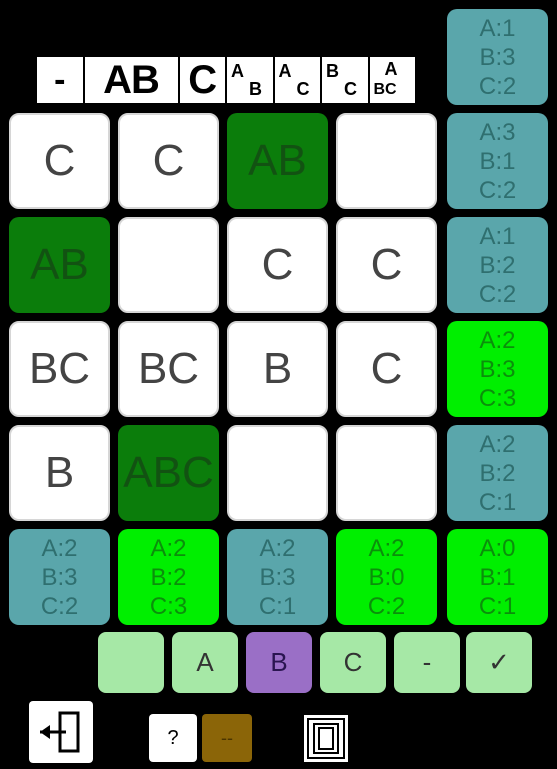  Describe the element at coordinates (386, 473) in the screenshot. I see `grid-cell-r3-c3` at that location.